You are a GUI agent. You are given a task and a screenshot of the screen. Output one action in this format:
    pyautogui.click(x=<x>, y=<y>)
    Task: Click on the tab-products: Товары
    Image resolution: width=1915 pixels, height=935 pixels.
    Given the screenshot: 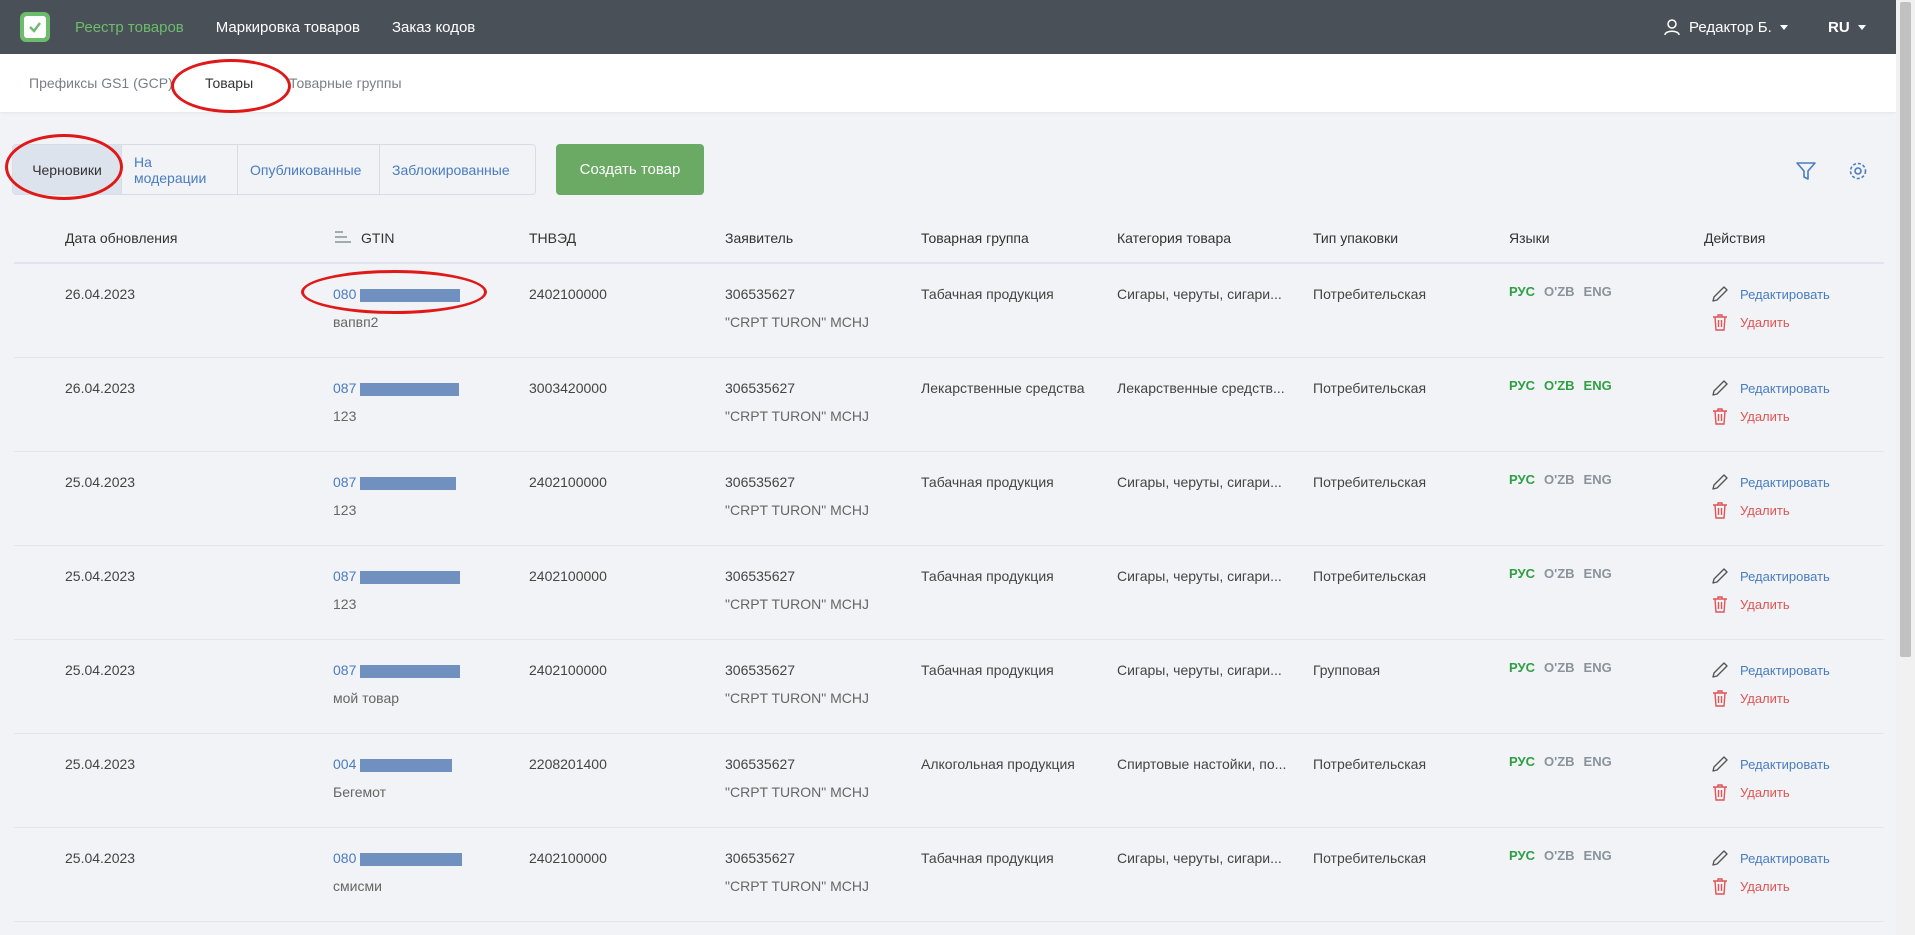 What is the action you would take?
    pyautogui.click(x=229, y=83)
    